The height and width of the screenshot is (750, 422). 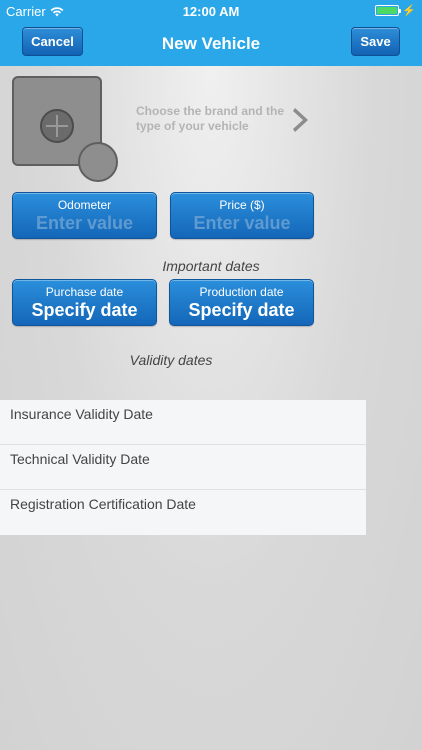 I want to click on list-item: Technical Validity Date, so click(x=183, y=467).